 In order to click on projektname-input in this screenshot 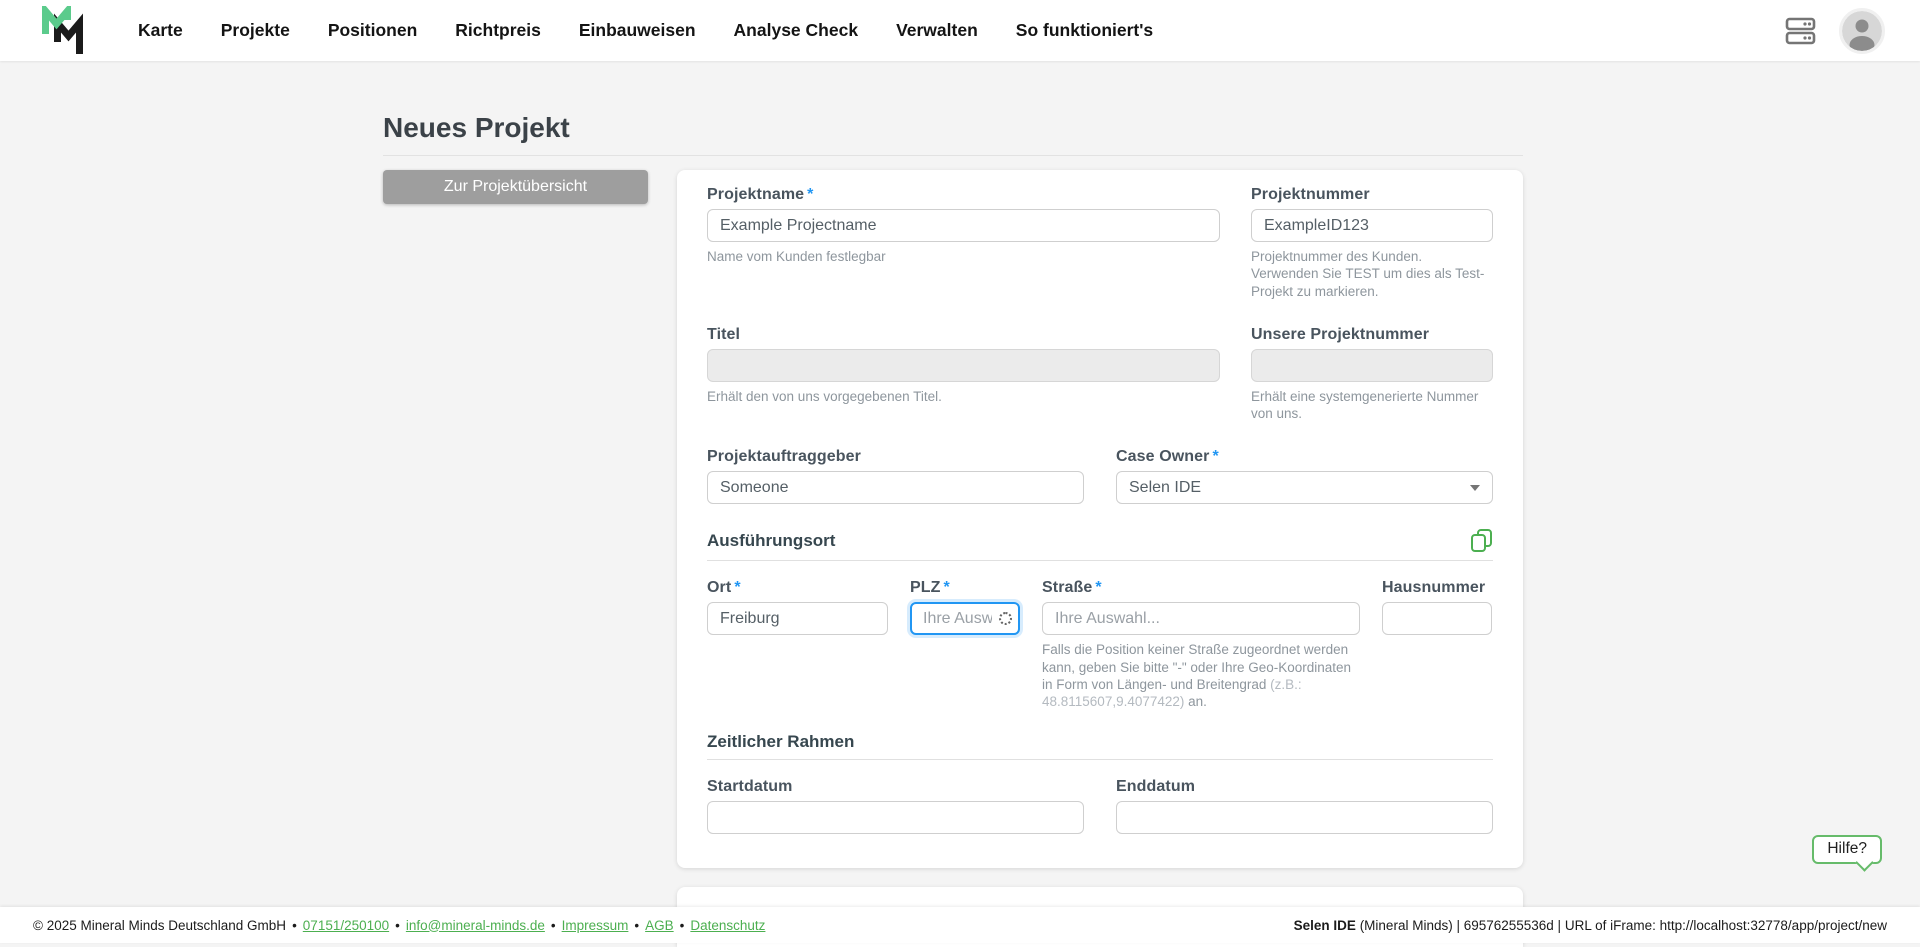, I will do `click(963, 225)`.